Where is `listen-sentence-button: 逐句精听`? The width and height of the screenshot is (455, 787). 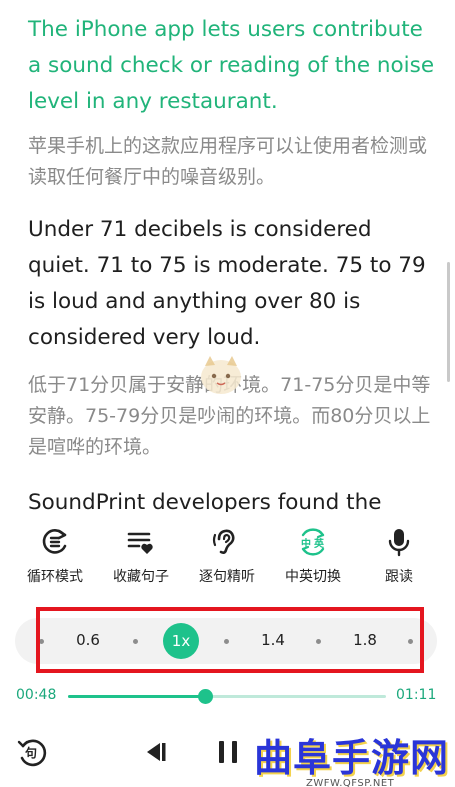
listen-sentence-button: 逐句精听 is located at coordinates (227, 556).